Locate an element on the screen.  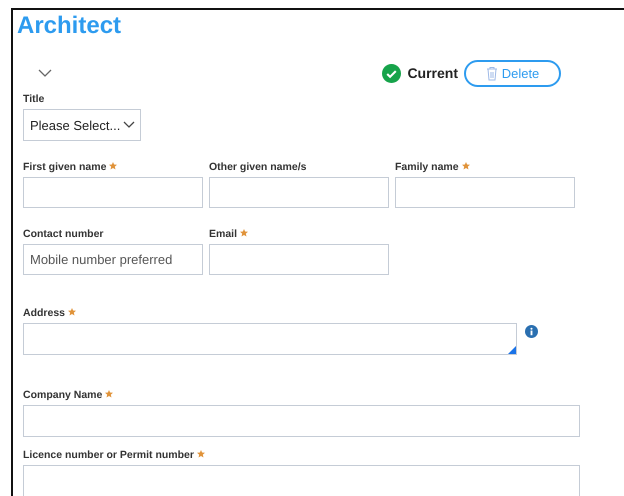
field-label: Title is located at coordinates (34, 99).